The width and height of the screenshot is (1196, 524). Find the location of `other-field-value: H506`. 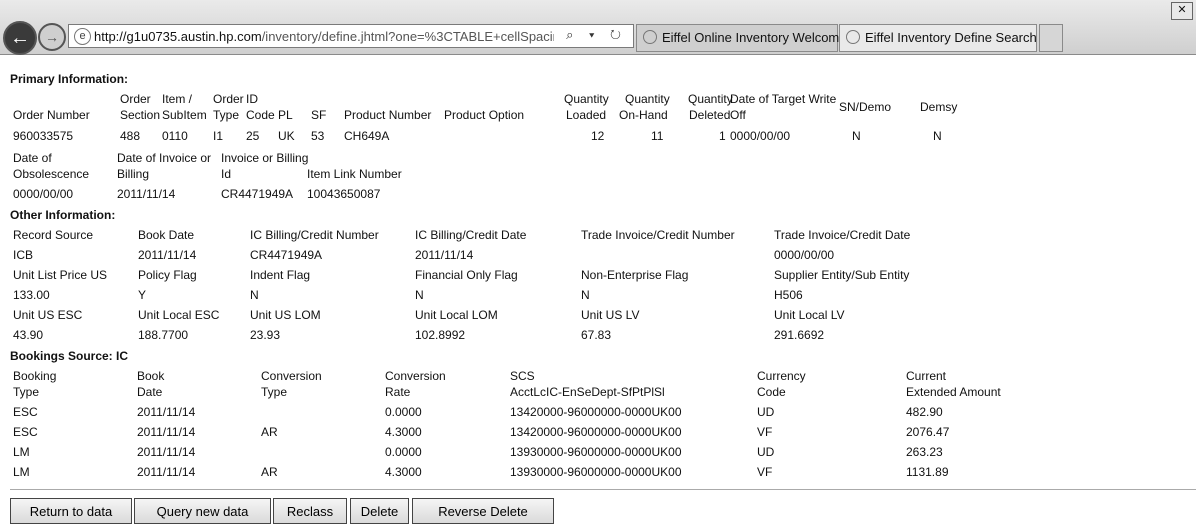

other-field-value: H506 is located at coordinates (788, 295).